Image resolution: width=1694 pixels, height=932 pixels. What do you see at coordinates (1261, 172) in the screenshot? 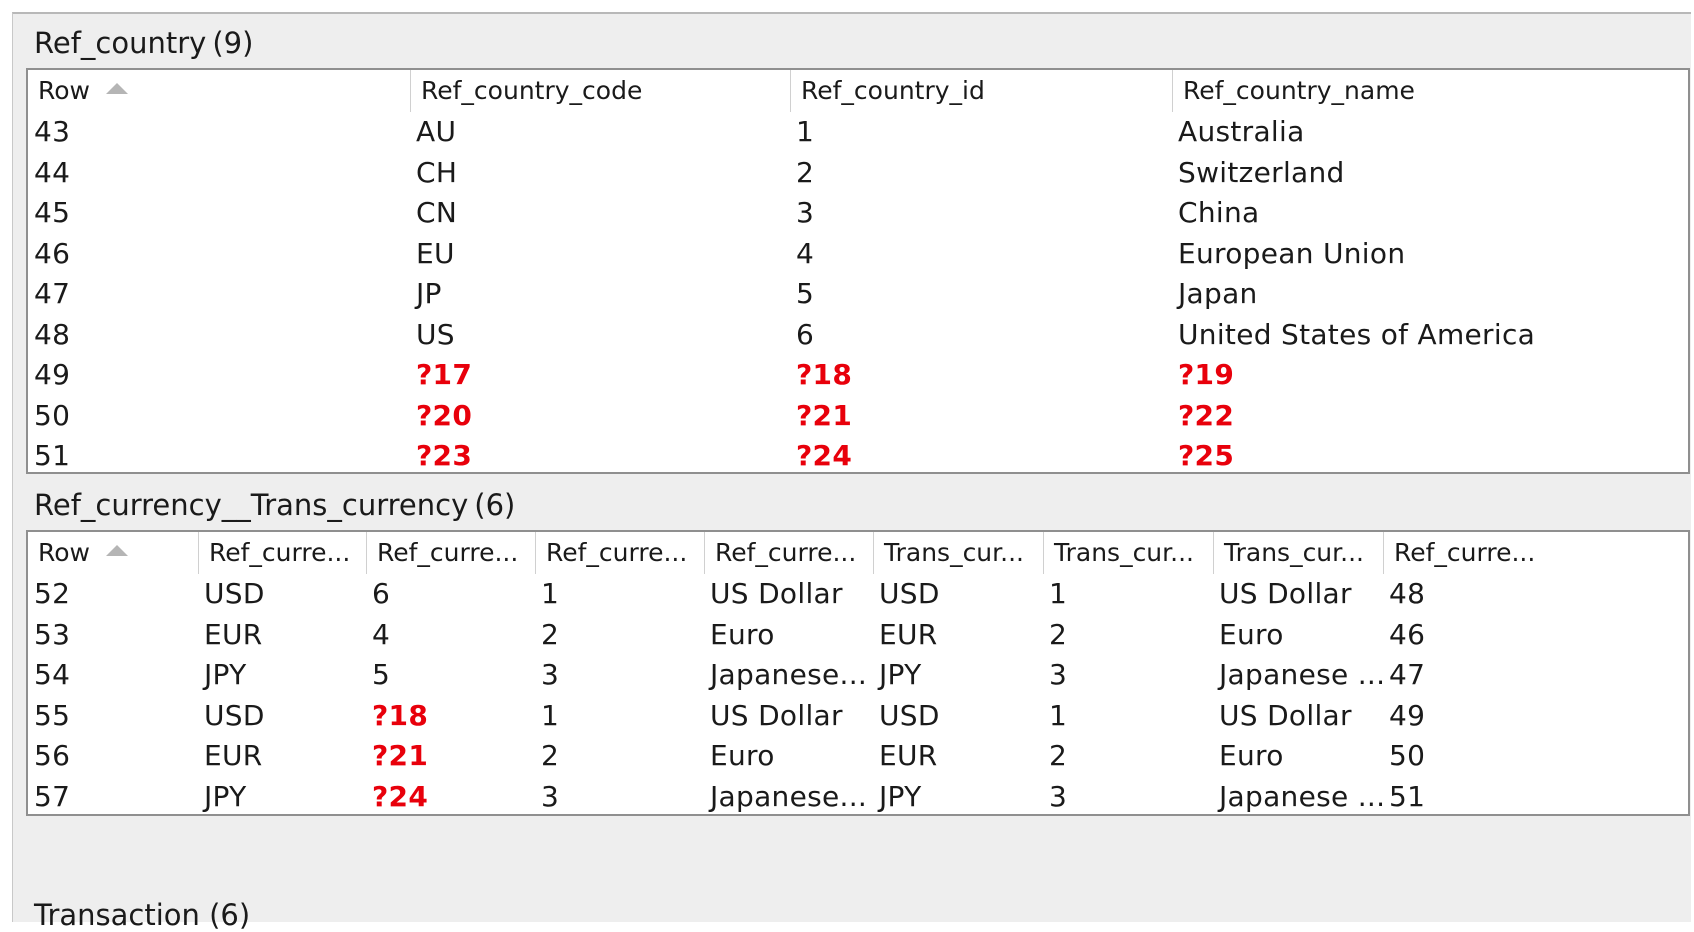
I see `table-cell: Switzerland` at bounding box center [1261, 172].